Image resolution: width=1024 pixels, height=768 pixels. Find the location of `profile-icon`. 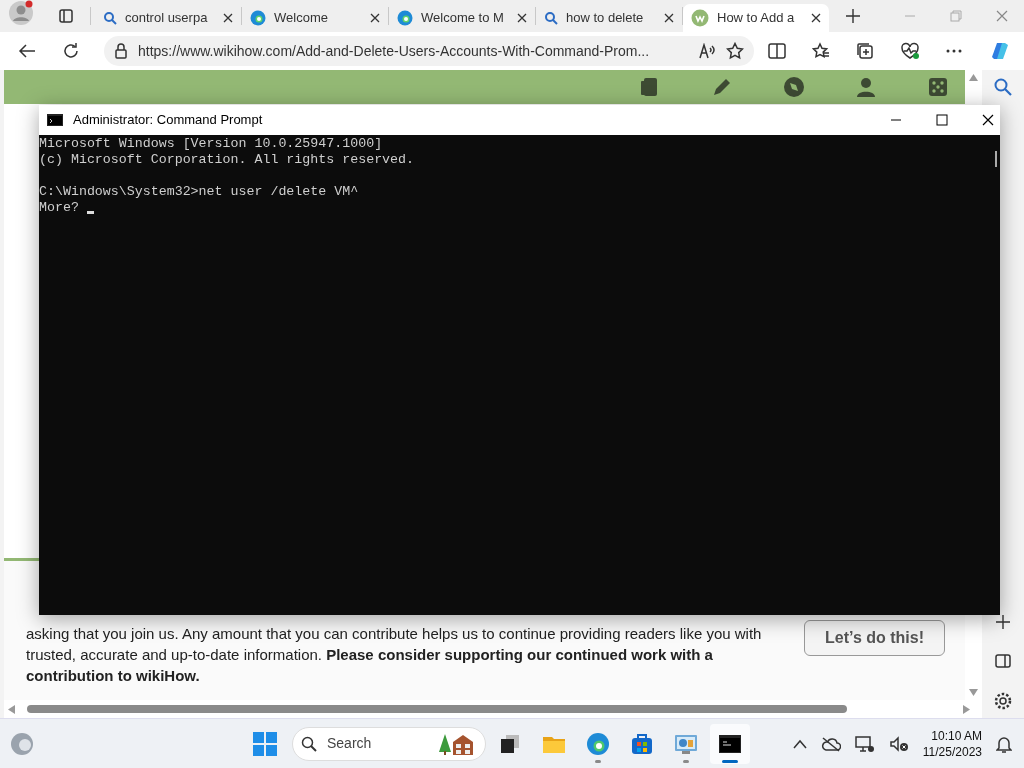

profile-icon is located at coordinates (21, 13).